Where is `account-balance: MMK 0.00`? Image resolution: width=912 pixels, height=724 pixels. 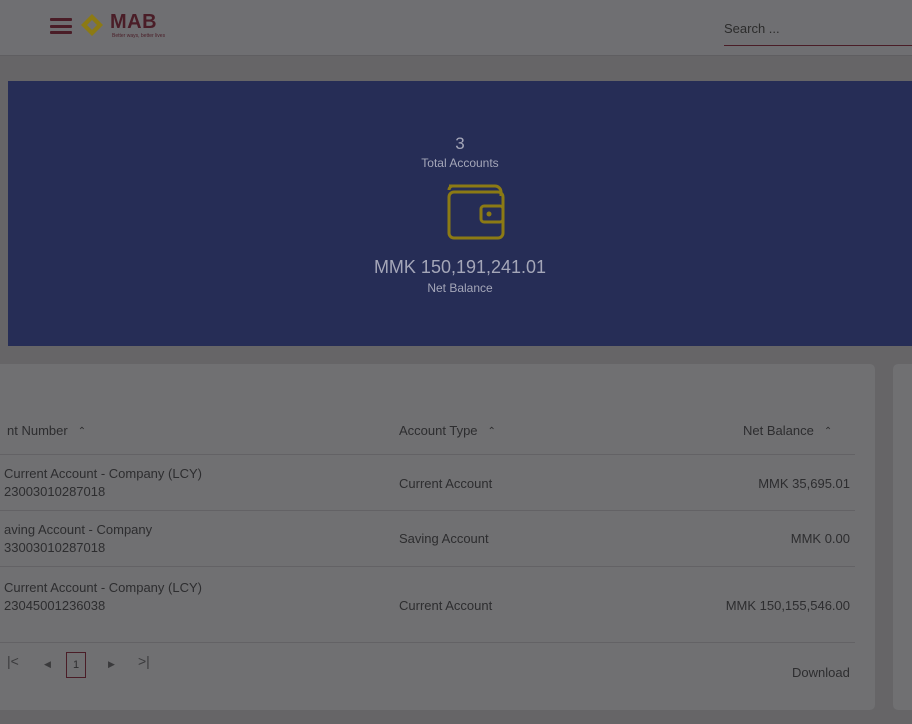
account-balance: MMK 0.00 is located at coordinates (820, 538).